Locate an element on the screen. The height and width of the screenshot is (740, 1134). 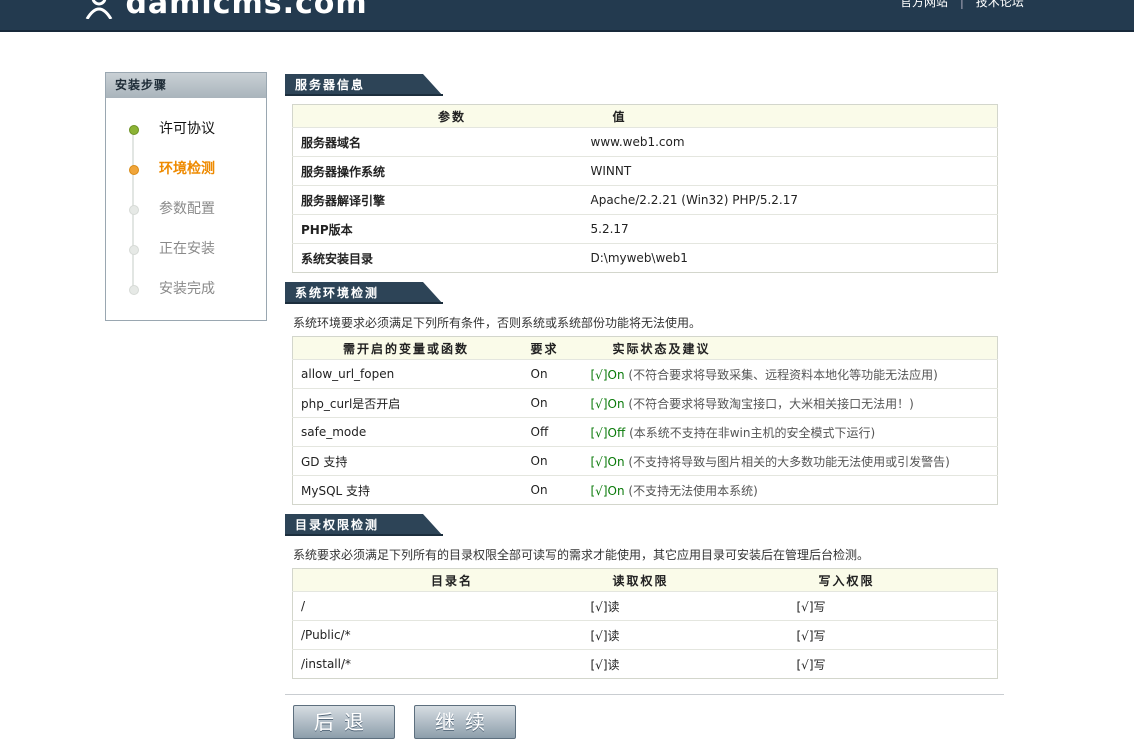
dir-name: /install/* is located at coordinates (437, 664).